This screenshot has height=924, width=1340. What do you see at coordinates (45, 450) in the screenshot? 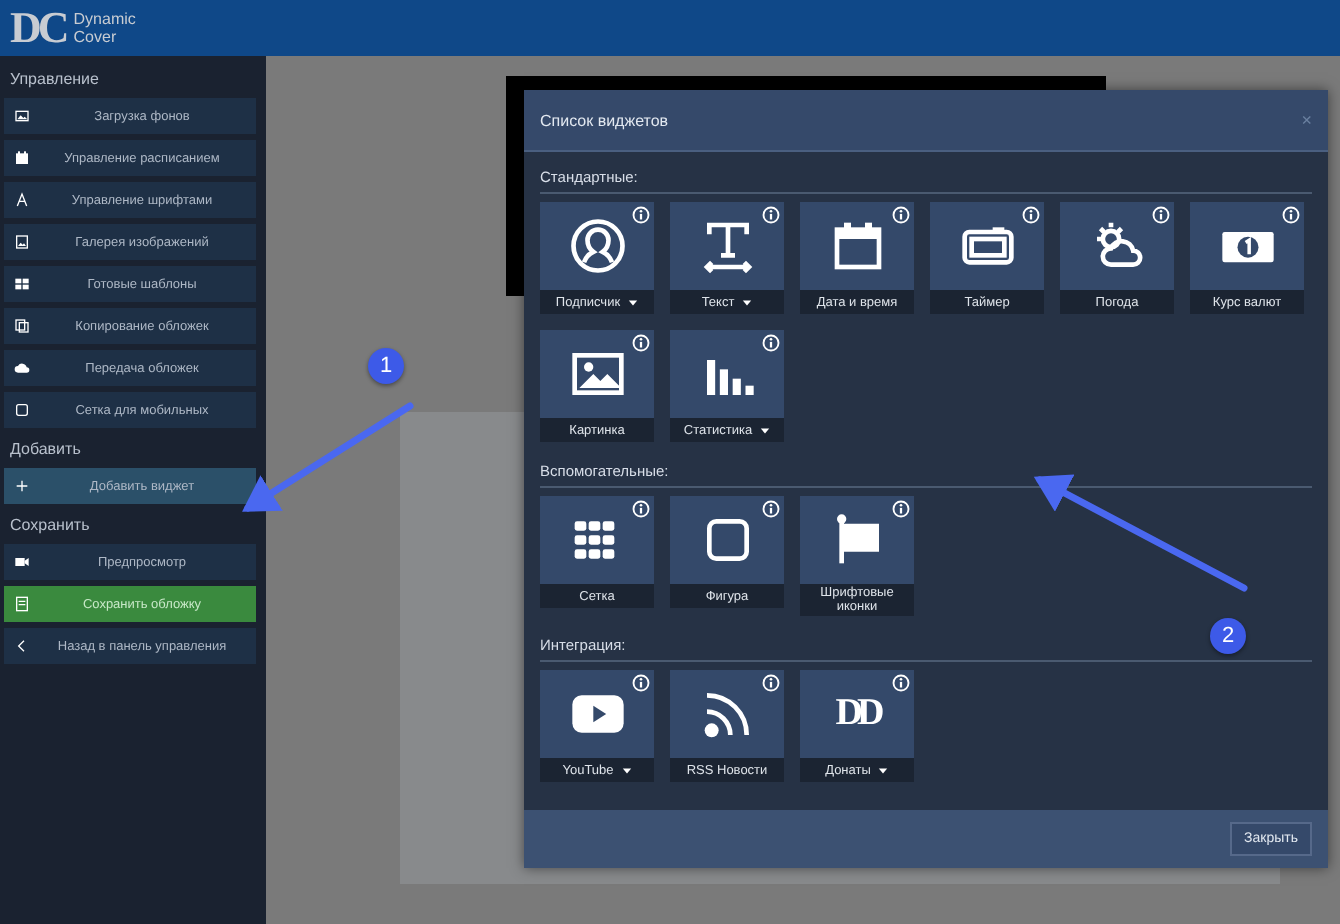
I see `section-heading: Добавить` at bounding box center [45, 450].